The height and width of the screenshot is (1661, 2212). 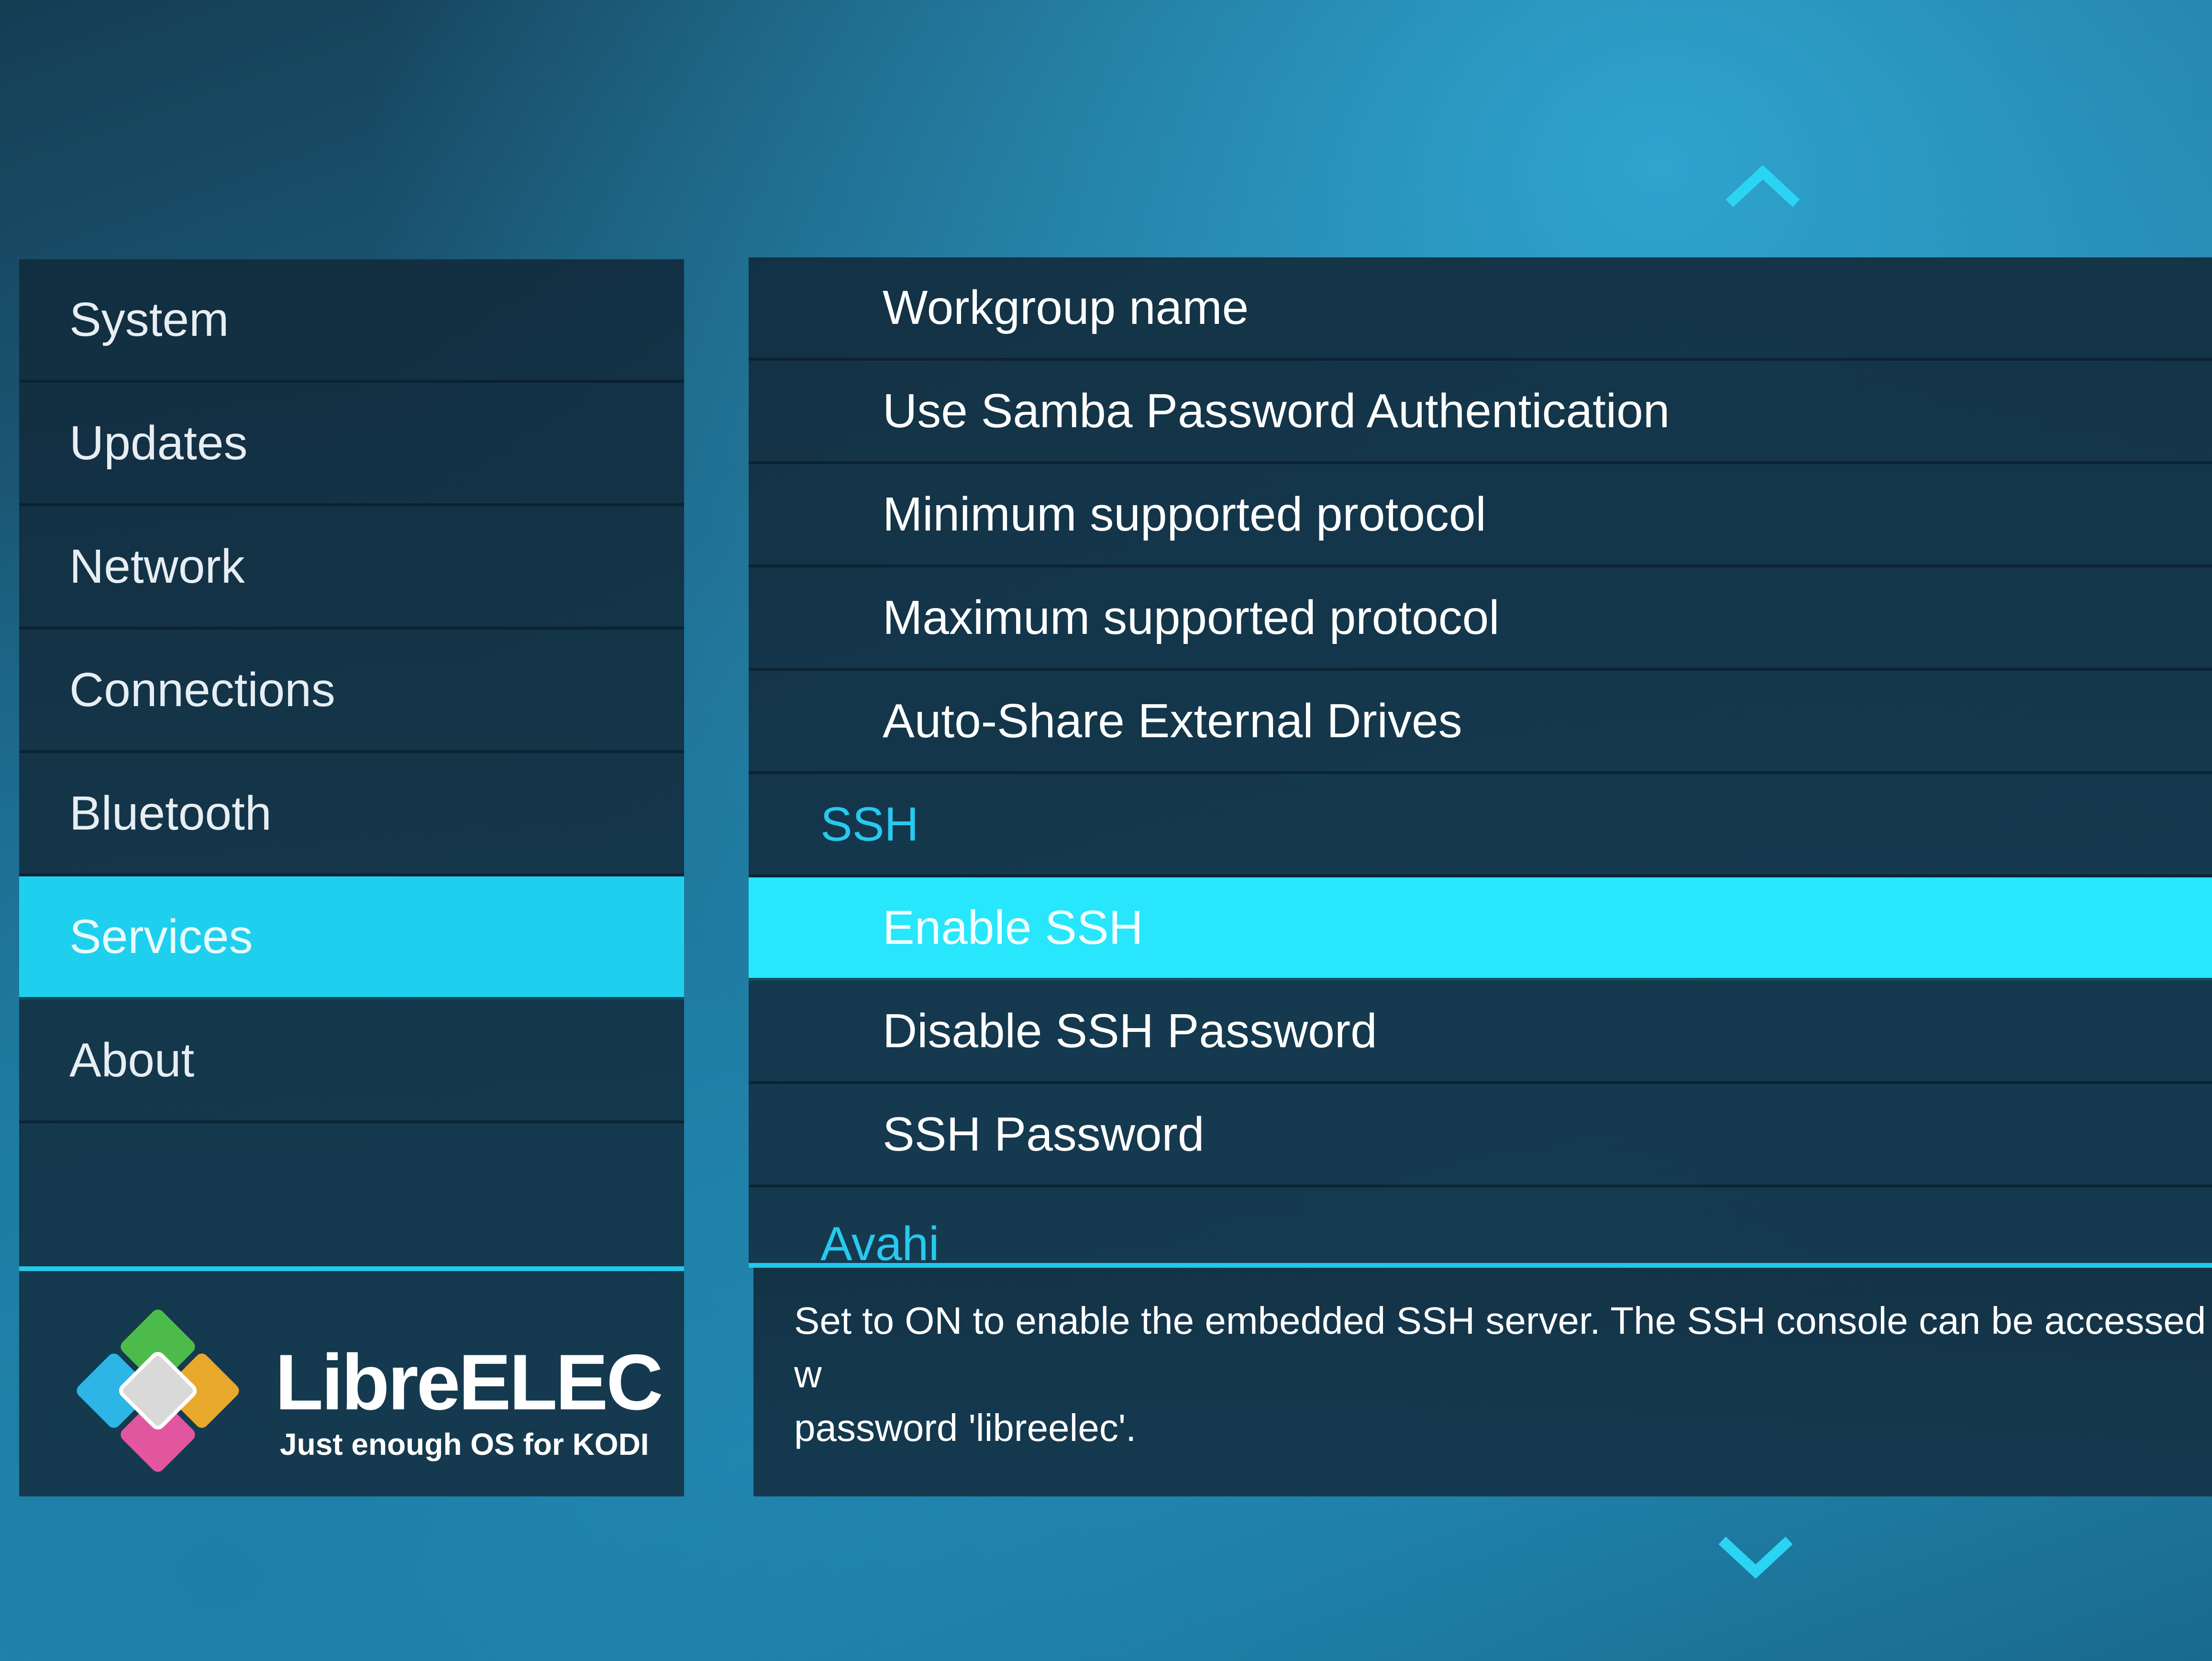 I want to click on sidebar-item-about: About, so click(x=351, y=1062).